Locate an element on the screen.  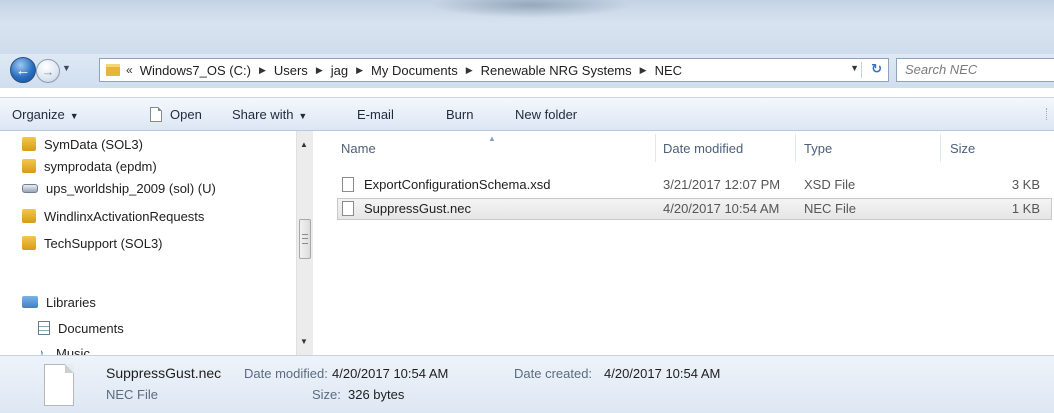
breadcrumb-overflow: « is located at coordinates (129, 70).